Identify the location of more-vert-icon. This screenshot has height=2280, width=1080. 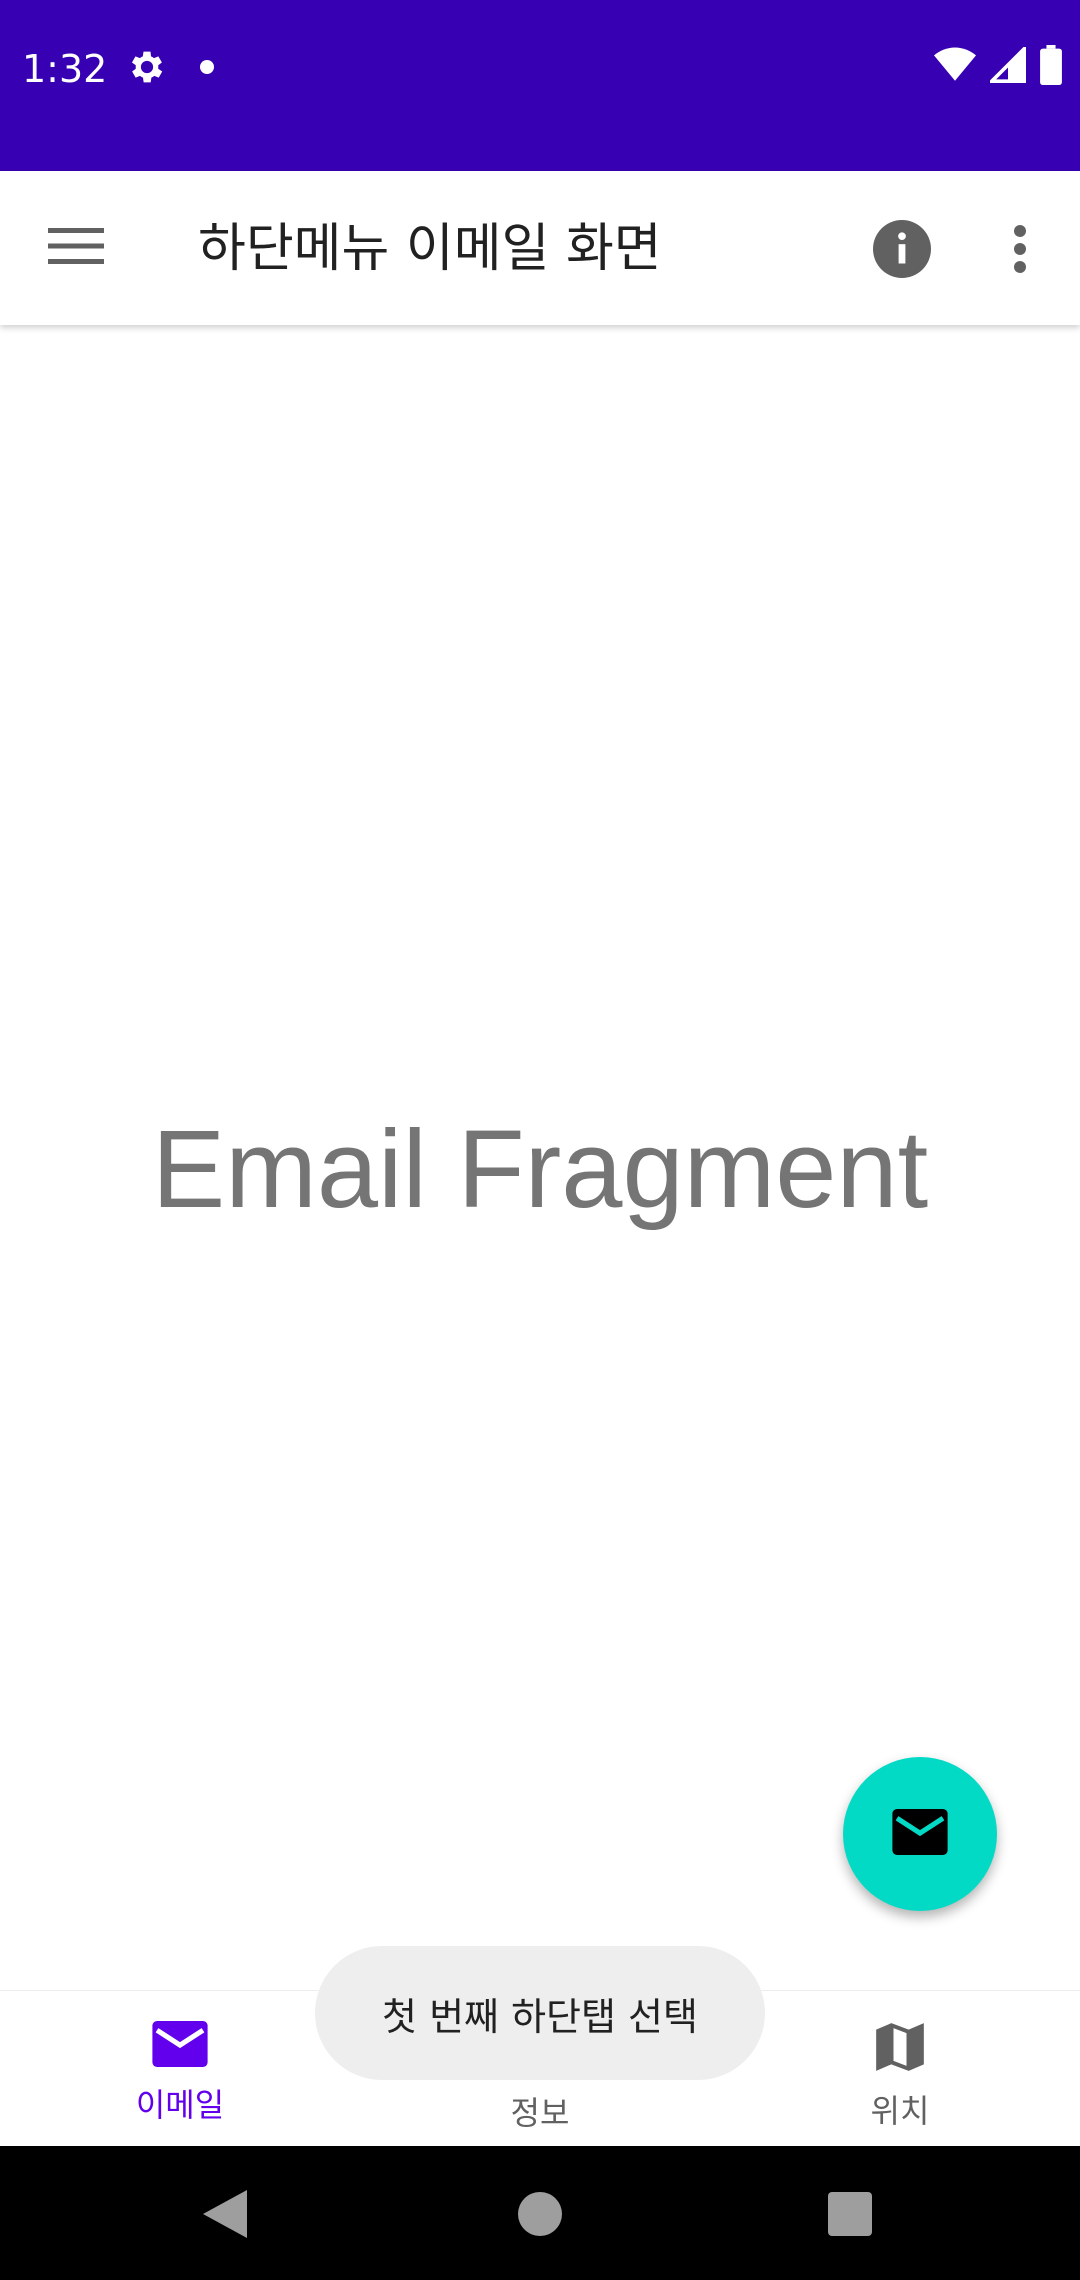
(1020, 251).